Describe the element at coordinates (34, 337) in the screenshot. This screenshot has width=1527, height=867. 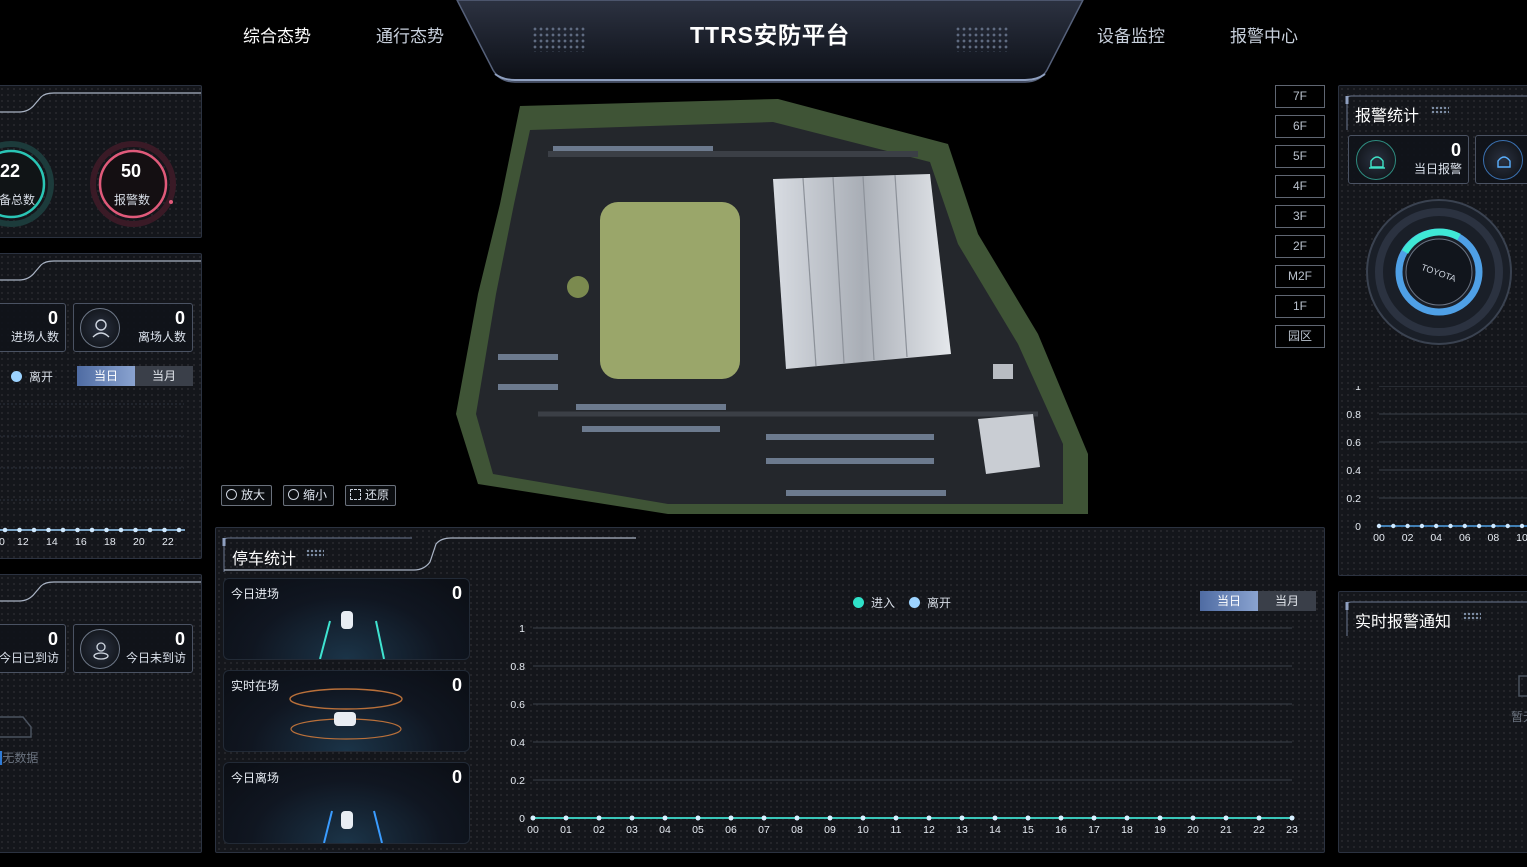
I see `enter-count-label: 进场人数` at that location.